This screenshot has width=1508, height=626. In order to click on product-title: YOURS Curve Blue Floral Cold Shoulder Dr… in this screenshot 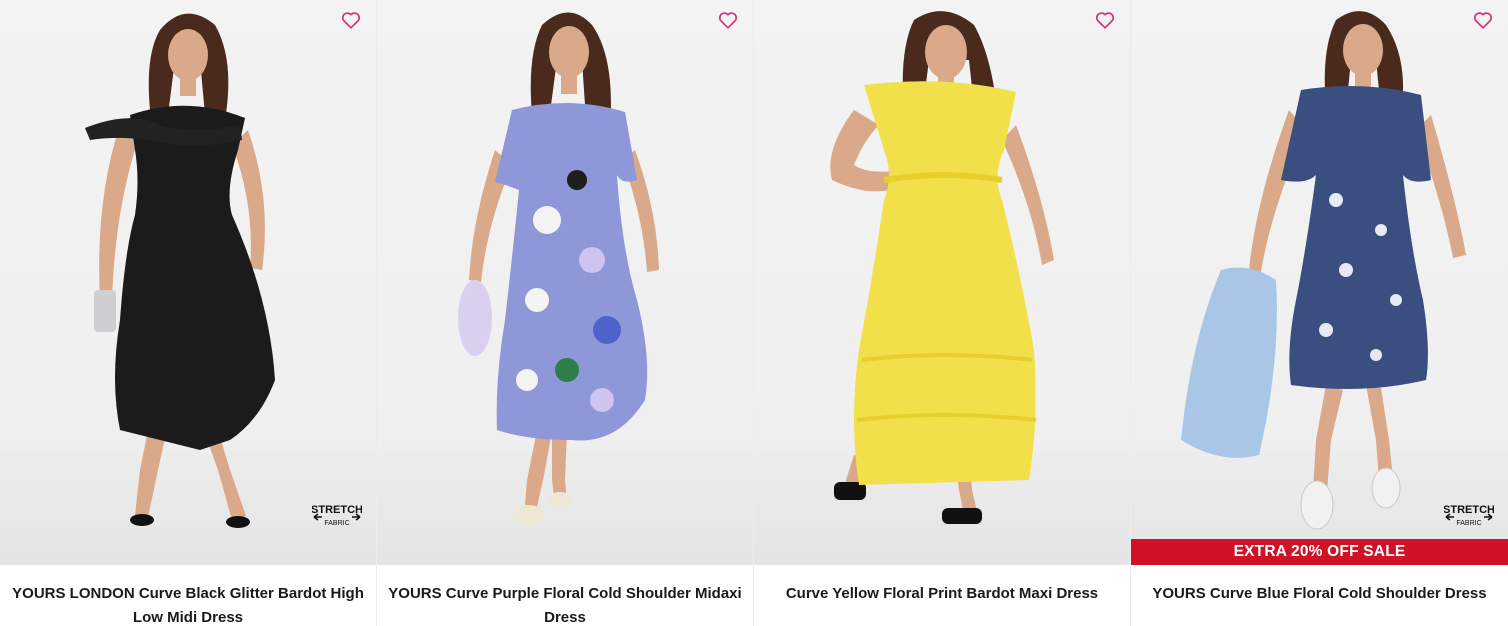, I will do `click(1319, 585)`.